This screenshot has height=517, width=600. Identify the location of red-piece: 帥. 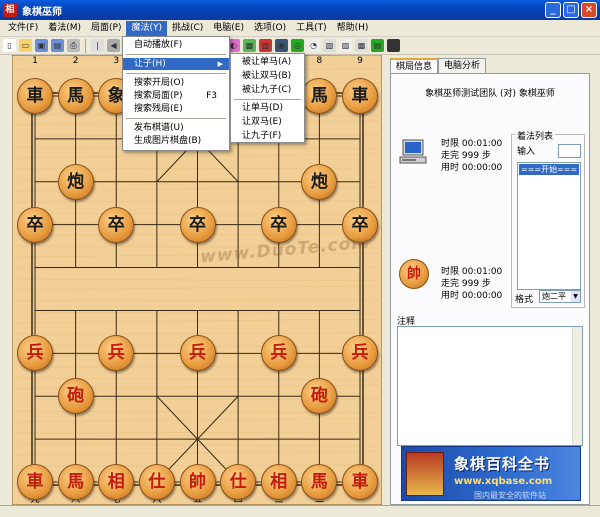
(197, 482).